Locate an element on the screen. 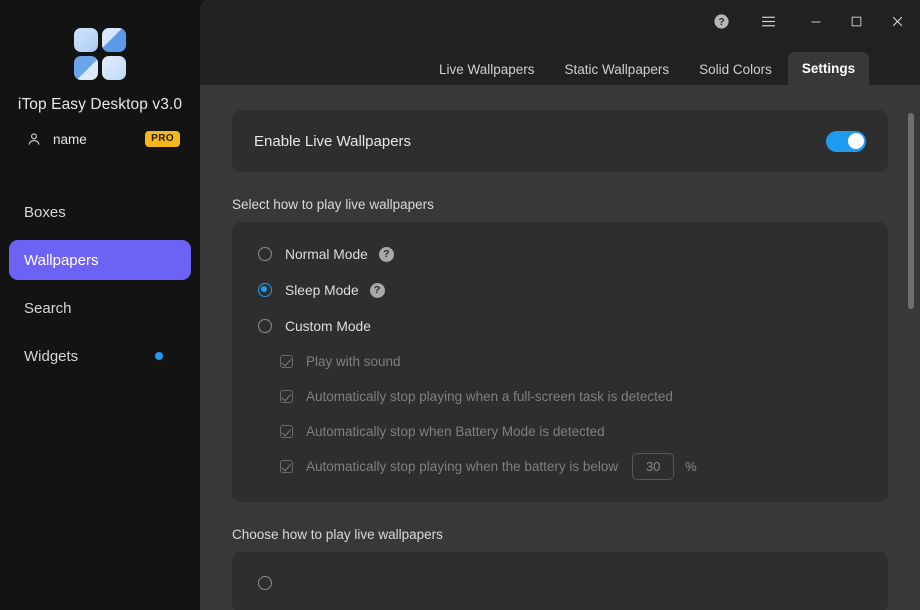 Image resolution: width=920 pixels, height=610 pixels. sidebar-item-label: Widgets is located at coordinates (51, 356).